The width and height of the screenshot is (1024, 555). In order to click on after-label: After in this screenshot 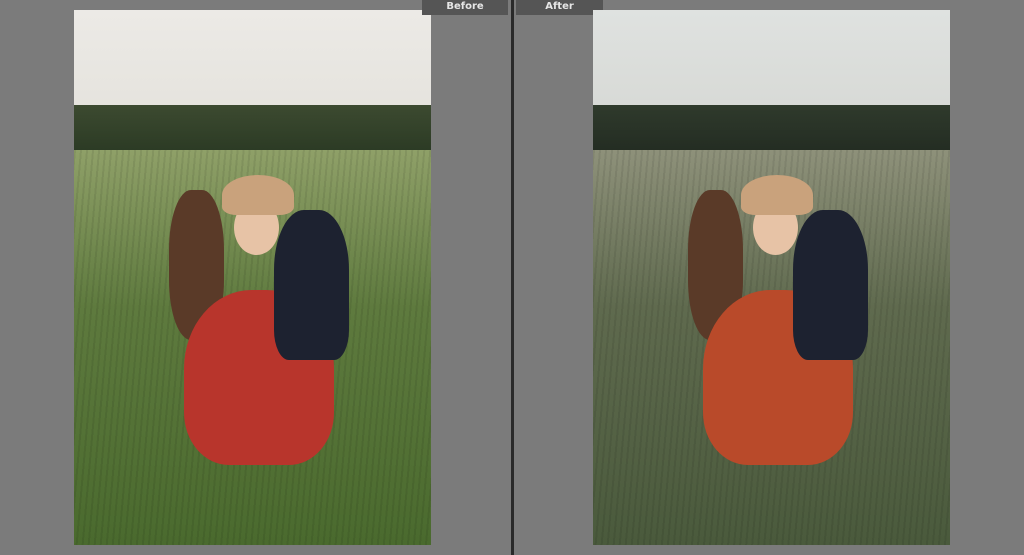, I will do `click(559, 7)`.